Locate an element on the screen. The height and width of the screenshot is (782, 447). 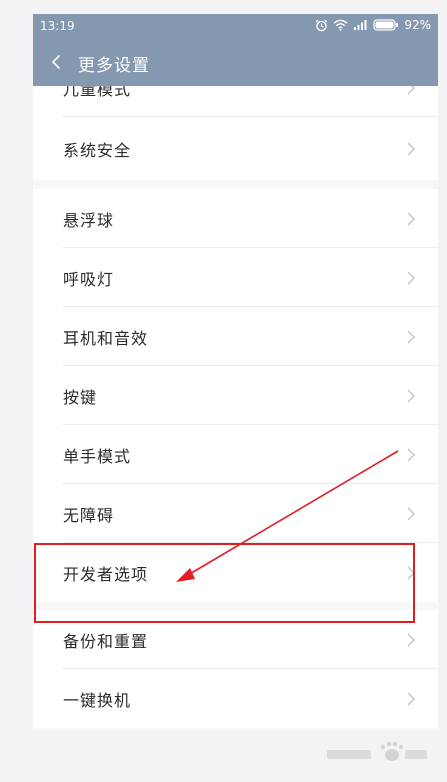
list-item-label: 单手模式 is located at coordinates (97, 456).